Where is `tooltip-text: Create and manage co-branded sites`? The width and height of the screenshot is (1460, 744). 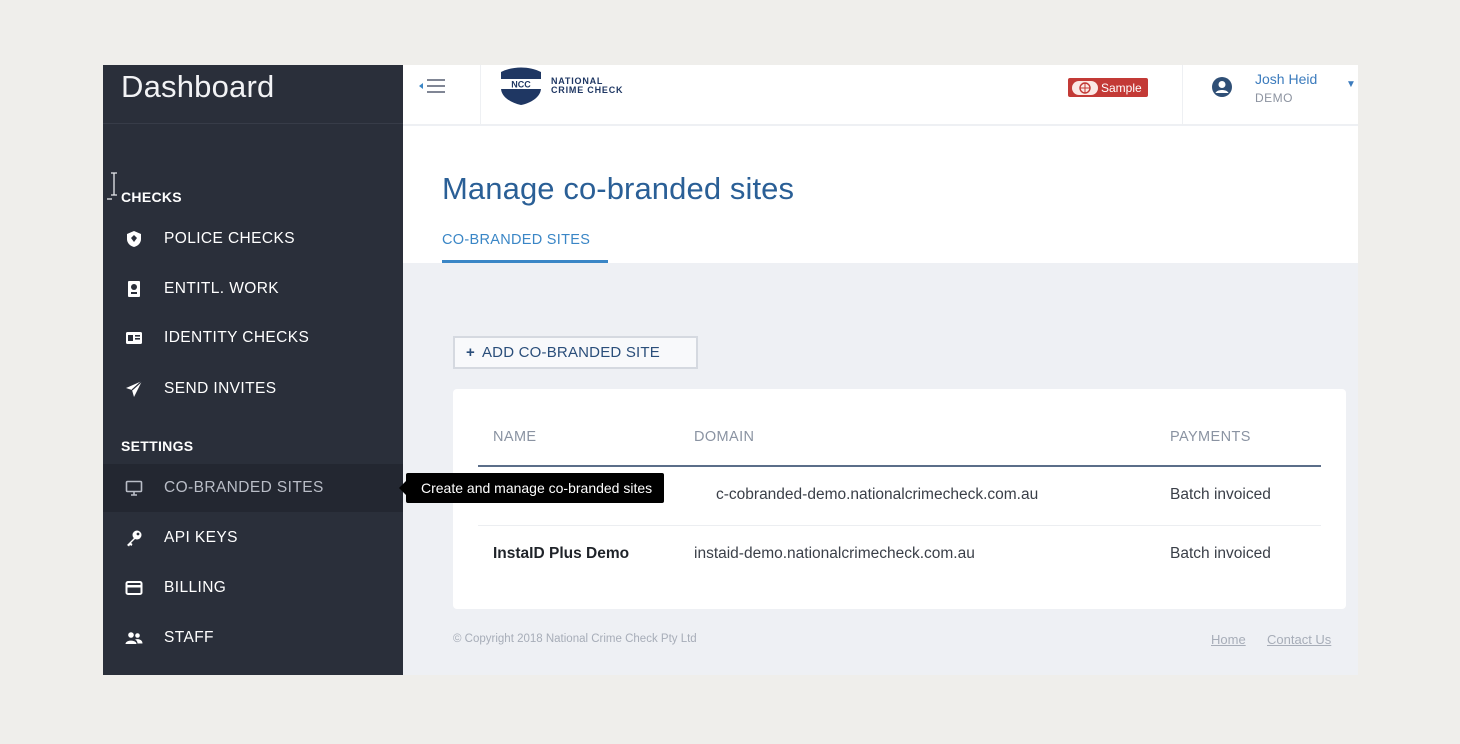
tooltip-text: Create and manage co-branded sites is located at coordinates (537, 488).